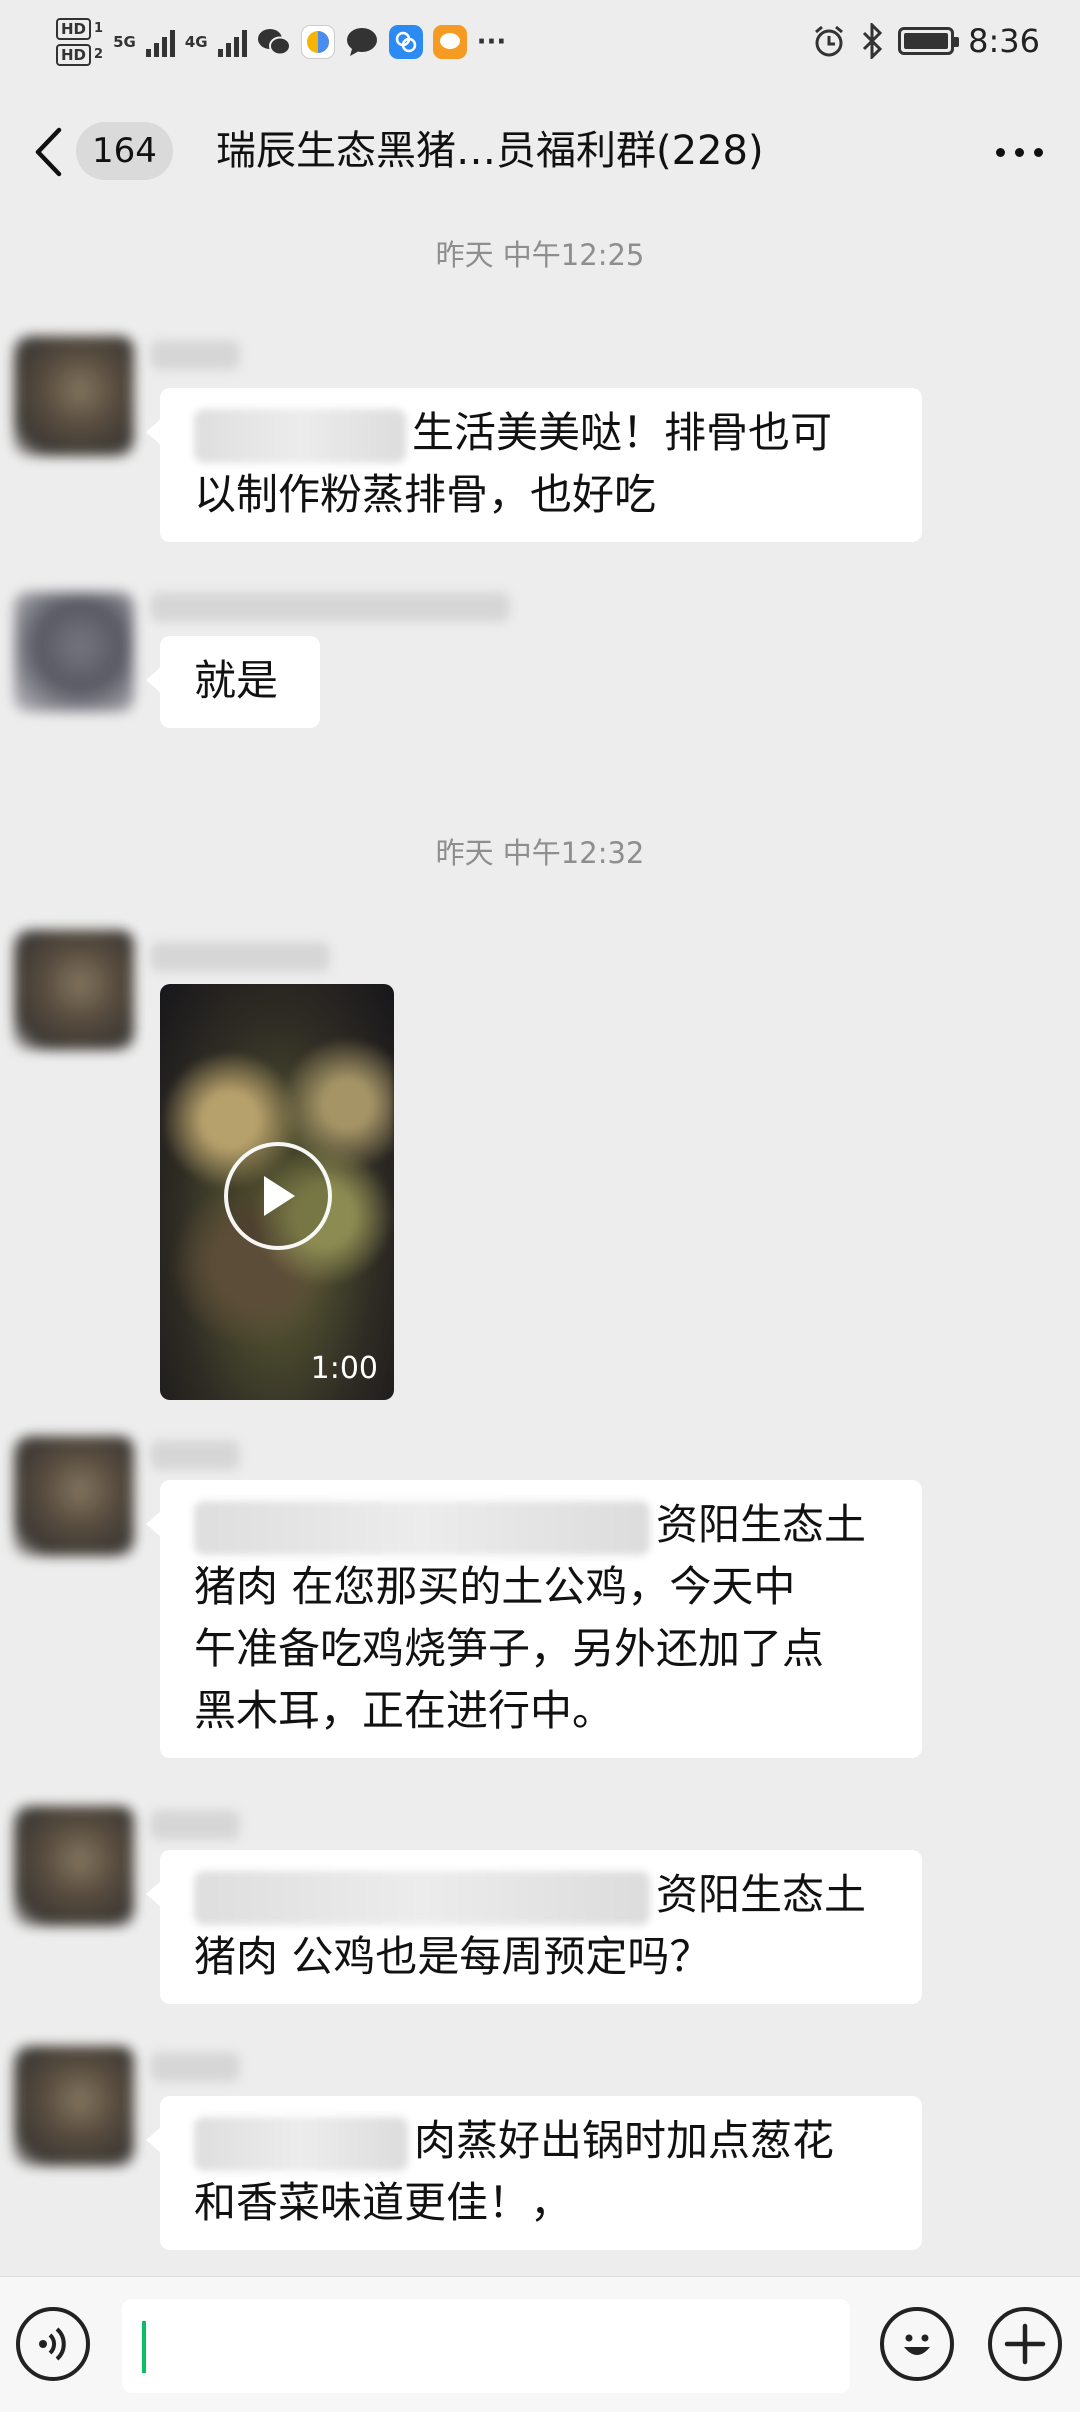  I want to click on message-text: 猪肉 公鸡也是每周预定吗？, so click(453, 1956).